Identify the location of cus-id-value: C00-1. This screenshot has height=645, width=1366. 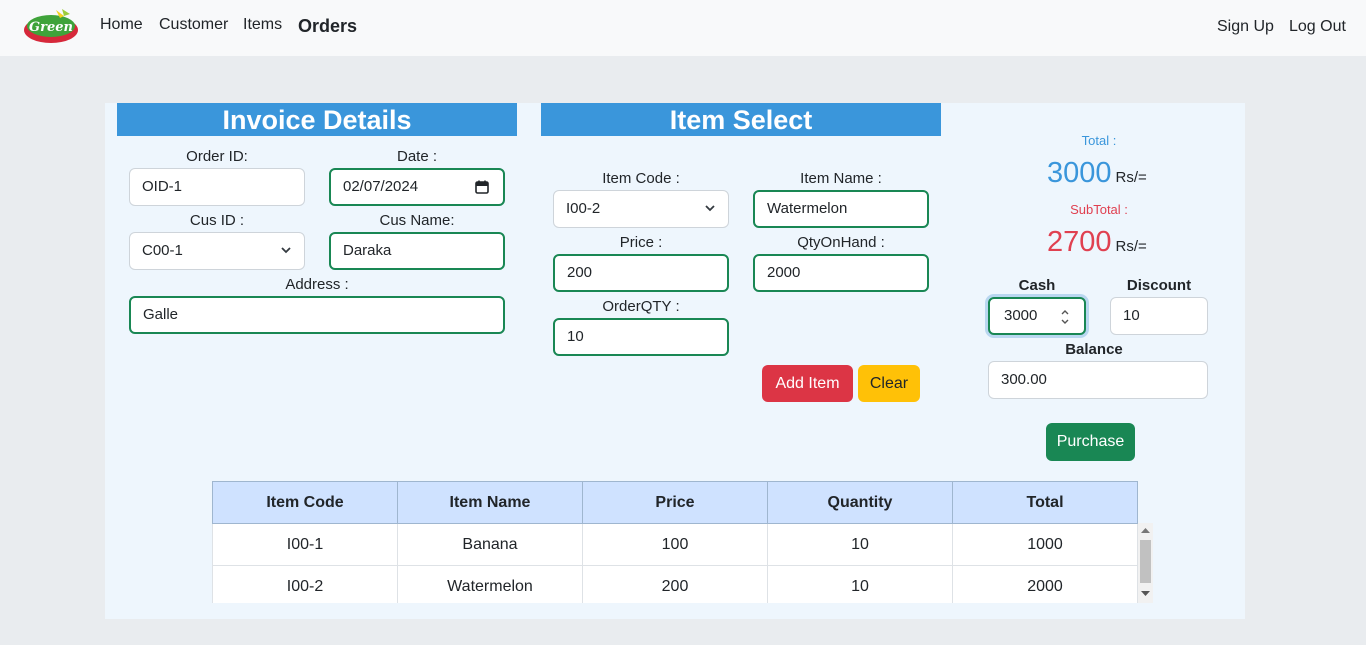
(162, 250).